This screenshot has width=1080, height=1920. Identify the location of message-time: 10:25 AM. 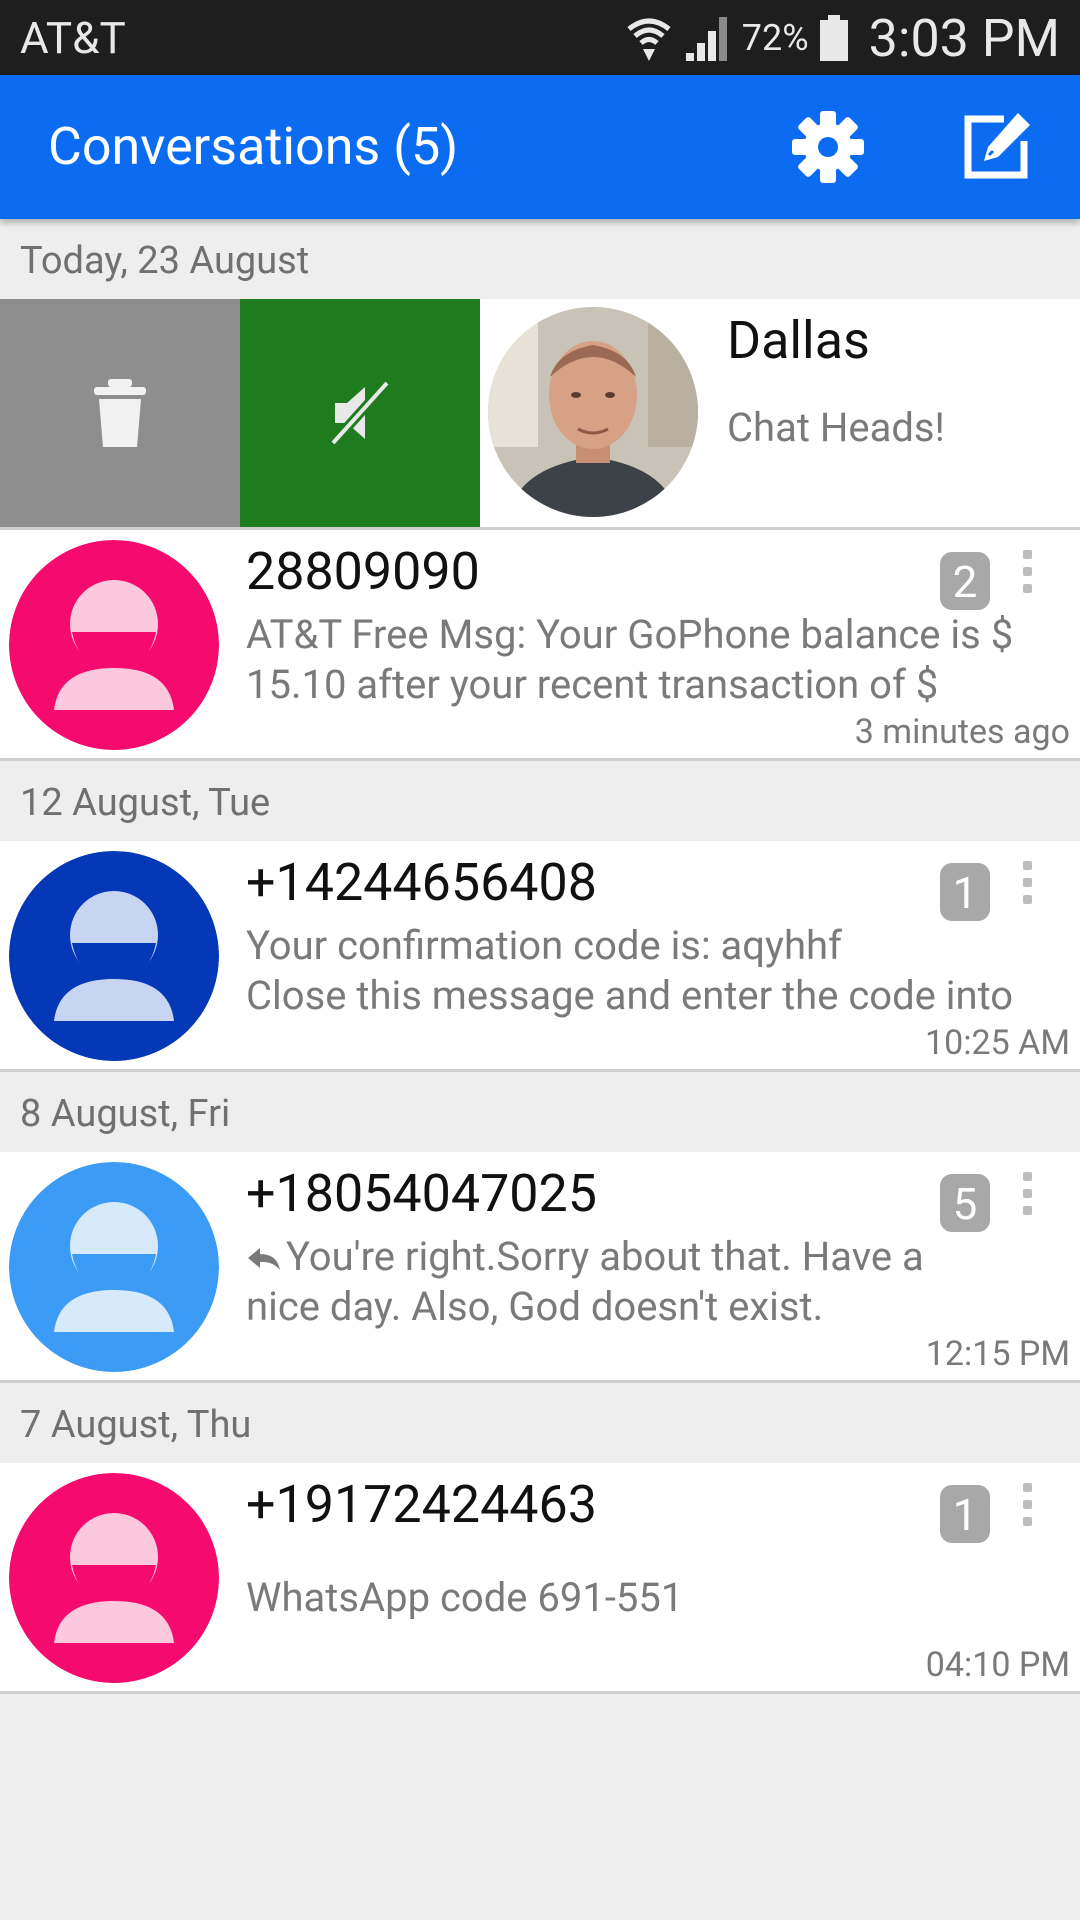
(997, 1043).